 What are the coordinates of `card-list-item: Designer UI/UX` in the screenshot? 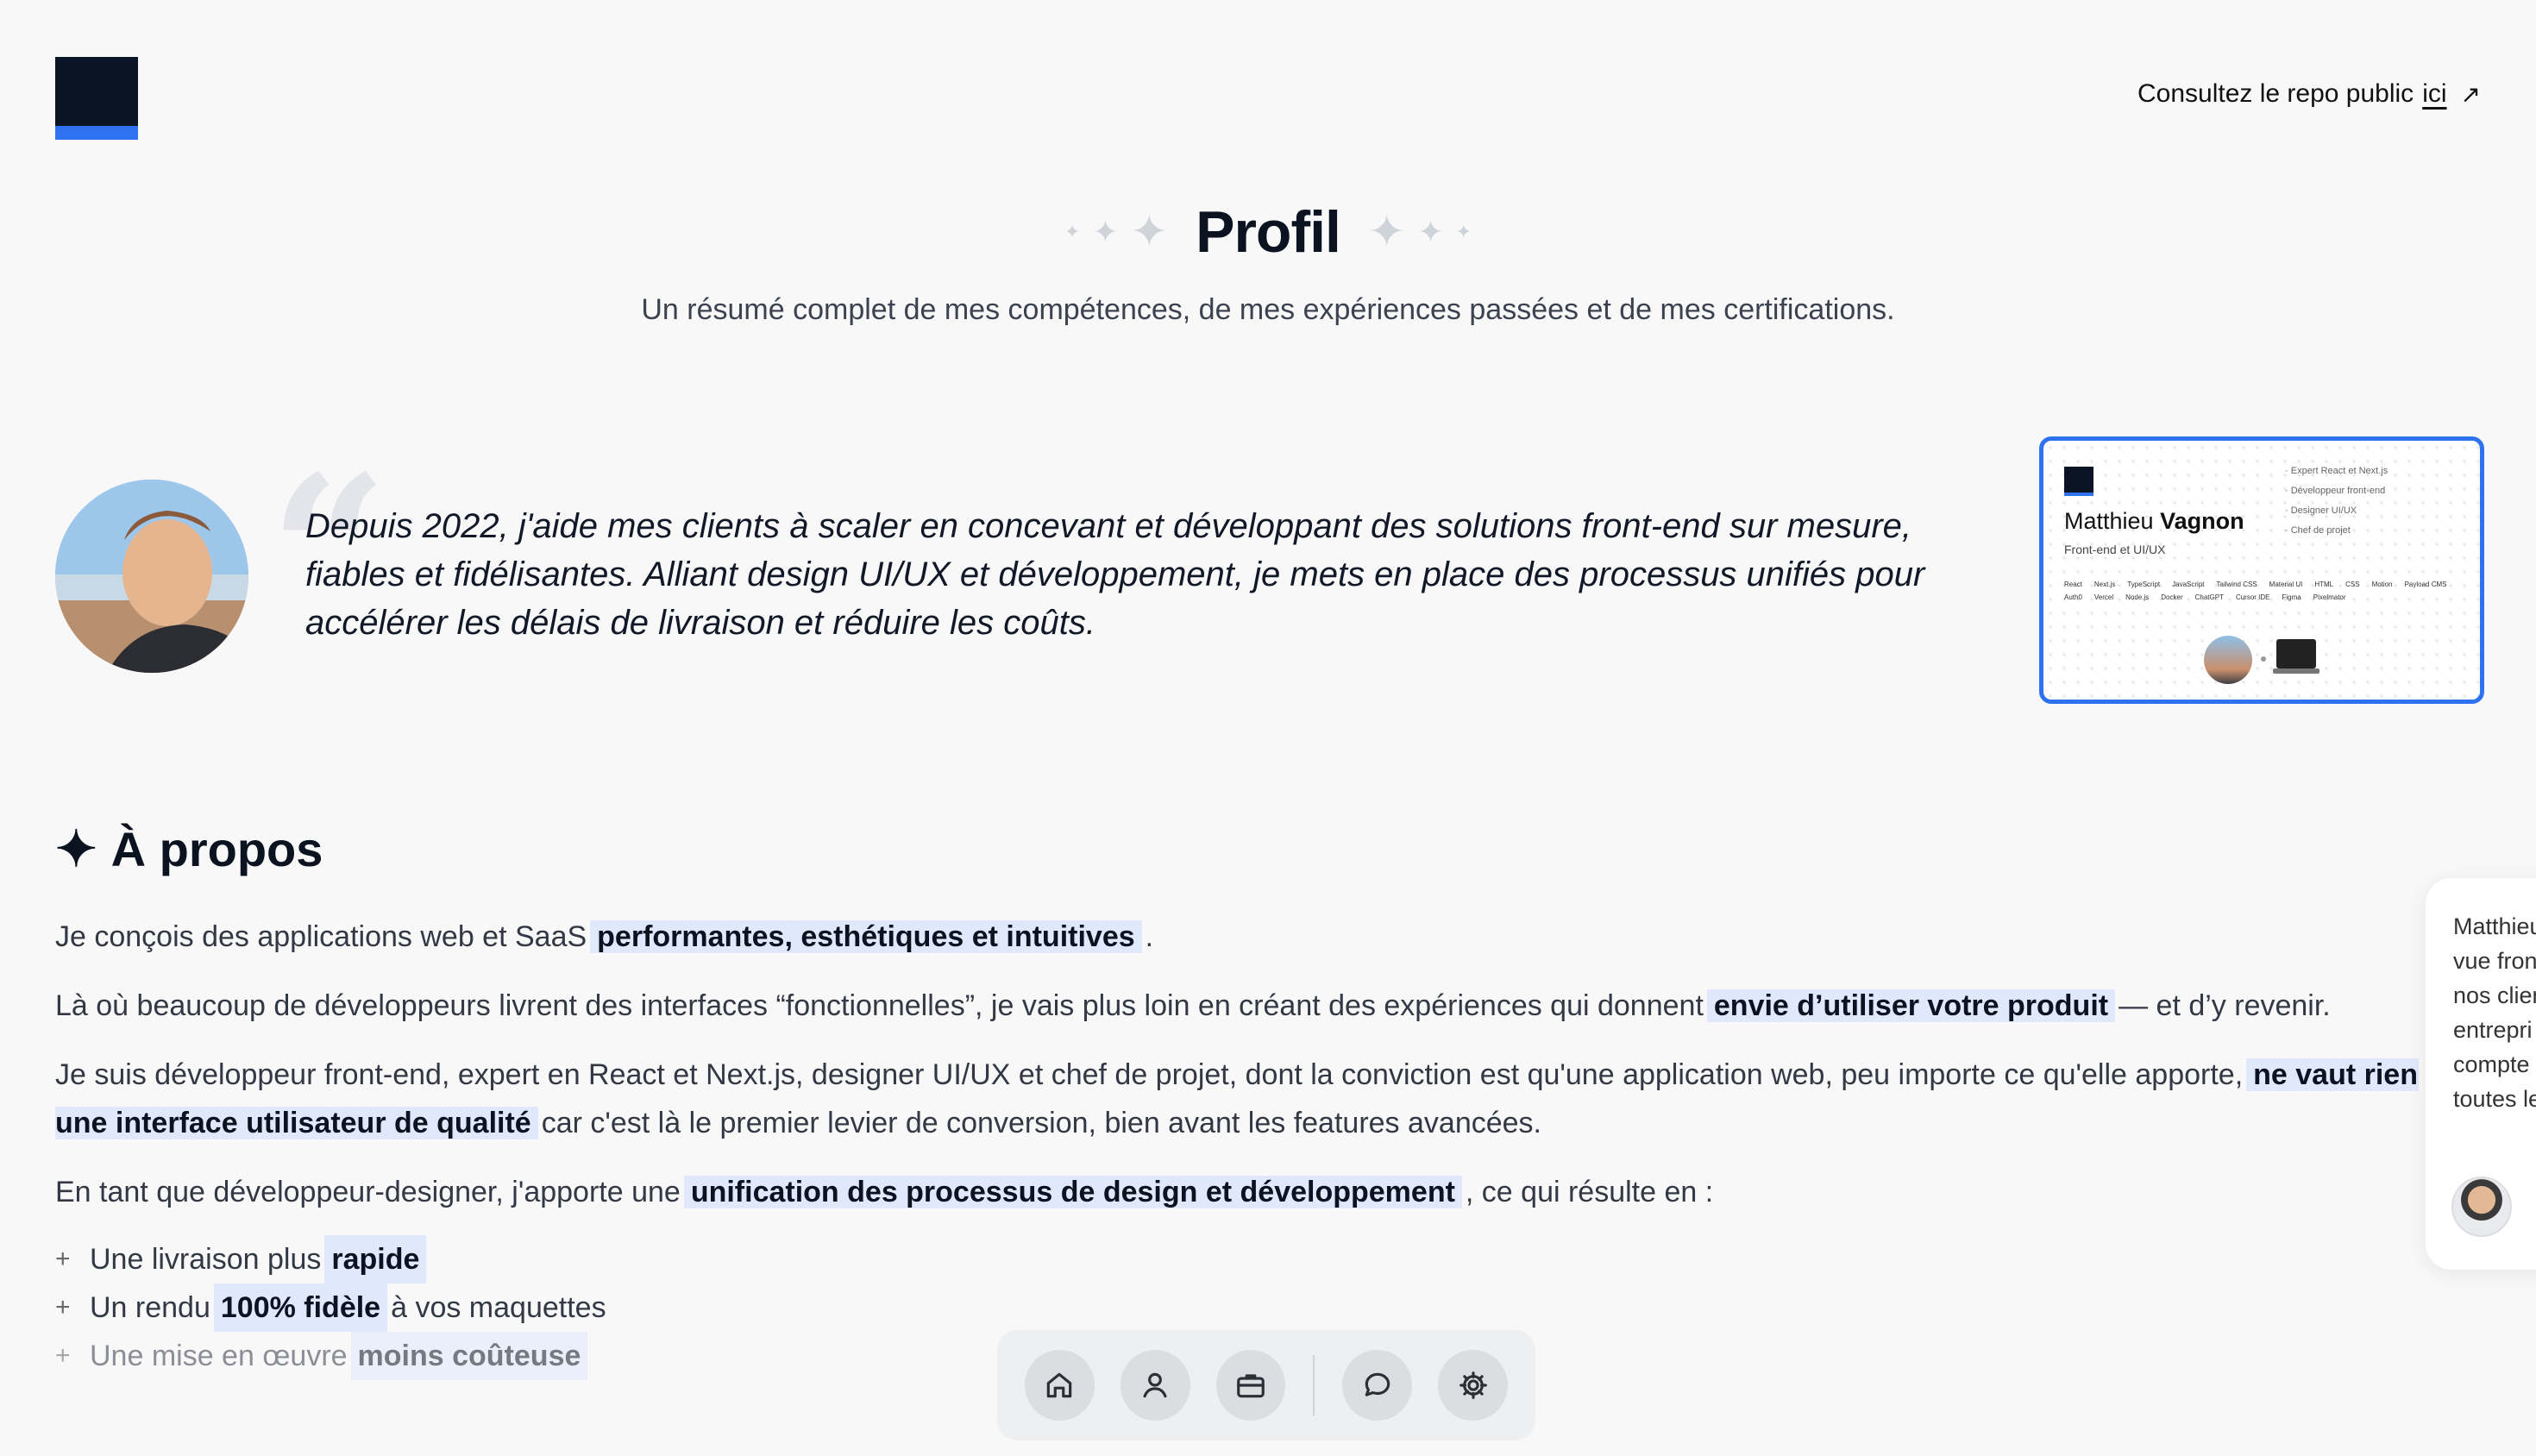 It's located at (2323, 510).